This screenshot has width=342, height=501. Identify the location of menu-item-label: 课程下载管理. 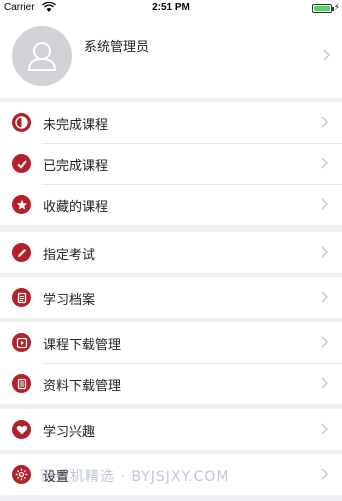
(82, 345).